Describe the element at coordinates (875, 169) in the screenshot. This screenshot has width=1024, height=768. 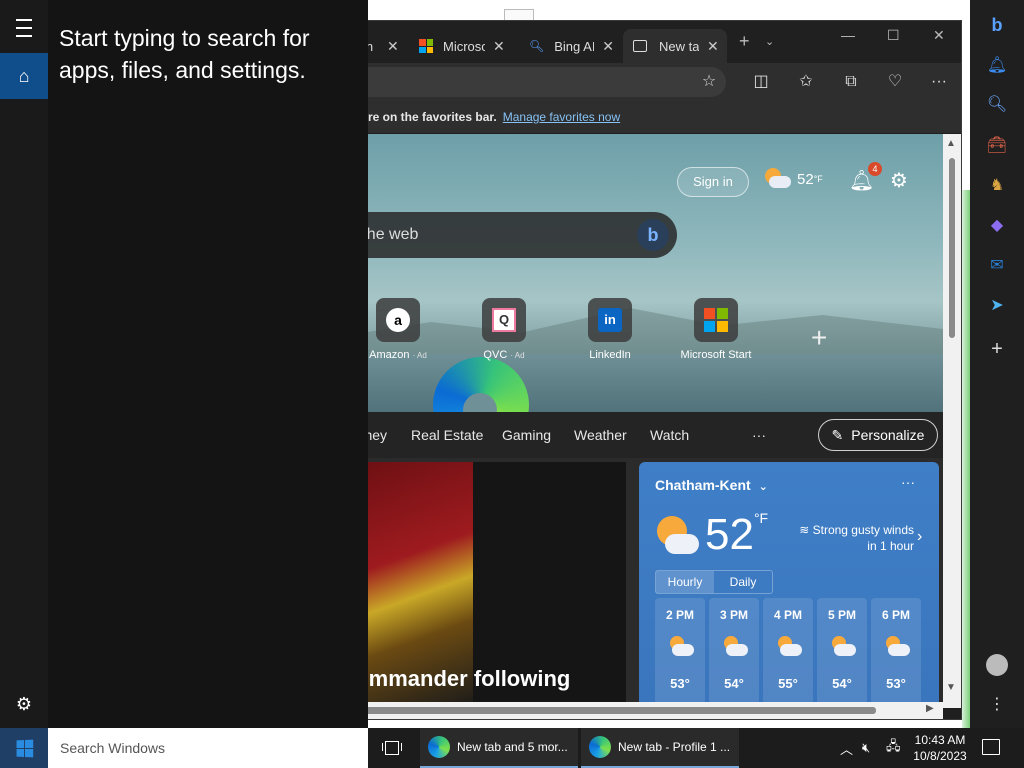
I see `notification-badge: 4` at that location.